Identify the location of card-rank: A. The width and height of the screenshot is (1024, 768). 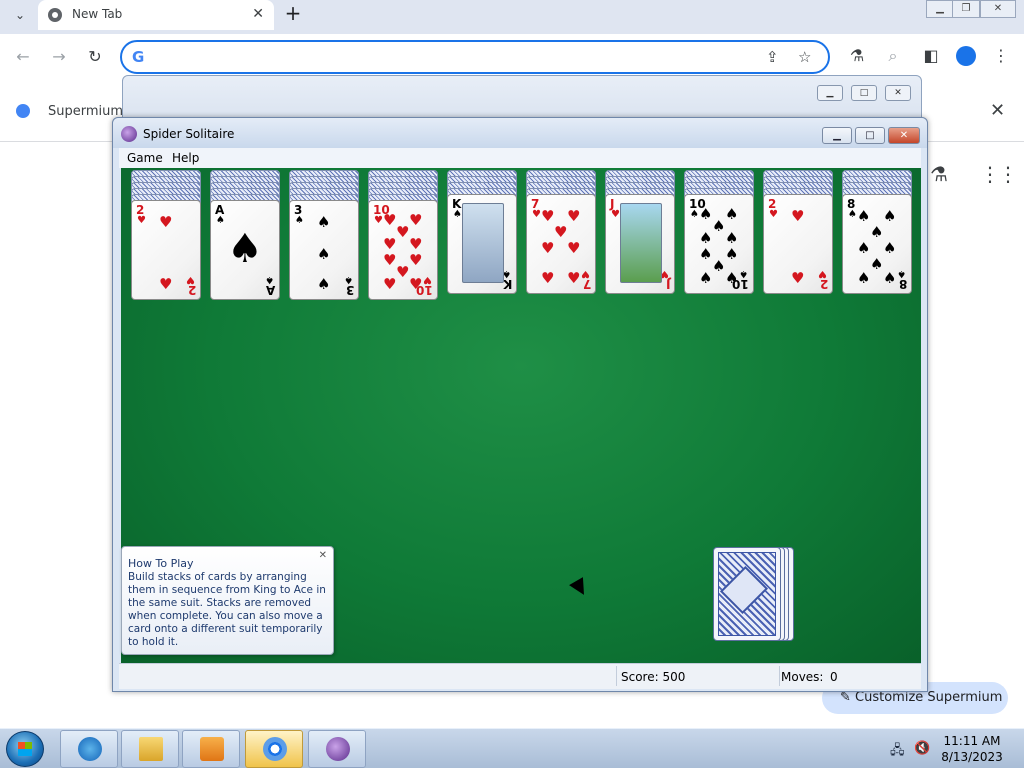
(270, 290).